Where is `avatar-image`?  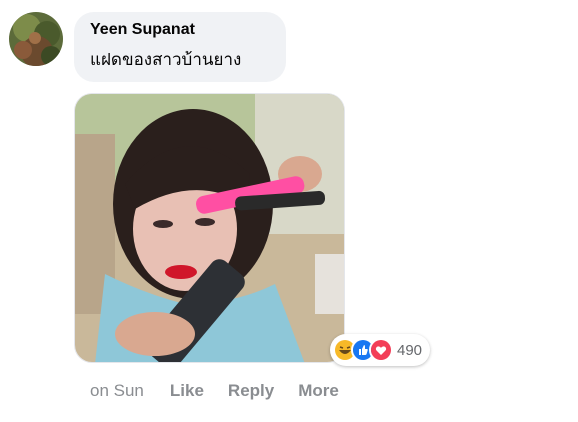 avatar-image is located at coordinates (36, 39).